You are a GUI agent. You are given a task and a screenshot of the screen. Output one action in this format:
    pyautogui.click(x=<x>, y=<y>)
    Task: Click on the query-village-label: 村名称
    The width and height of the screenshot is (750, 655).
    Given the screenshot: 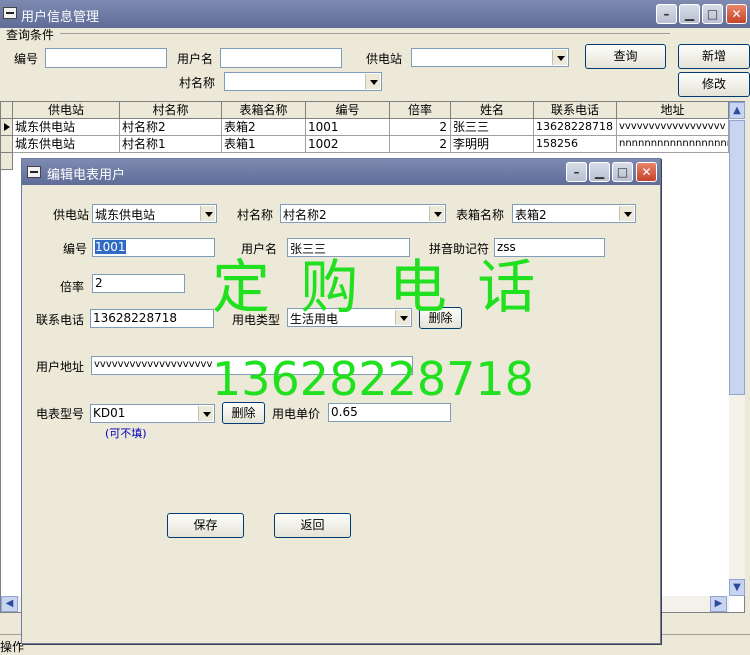 What is the action you would take?
    pyautogui.click(x=197, y=83)
    